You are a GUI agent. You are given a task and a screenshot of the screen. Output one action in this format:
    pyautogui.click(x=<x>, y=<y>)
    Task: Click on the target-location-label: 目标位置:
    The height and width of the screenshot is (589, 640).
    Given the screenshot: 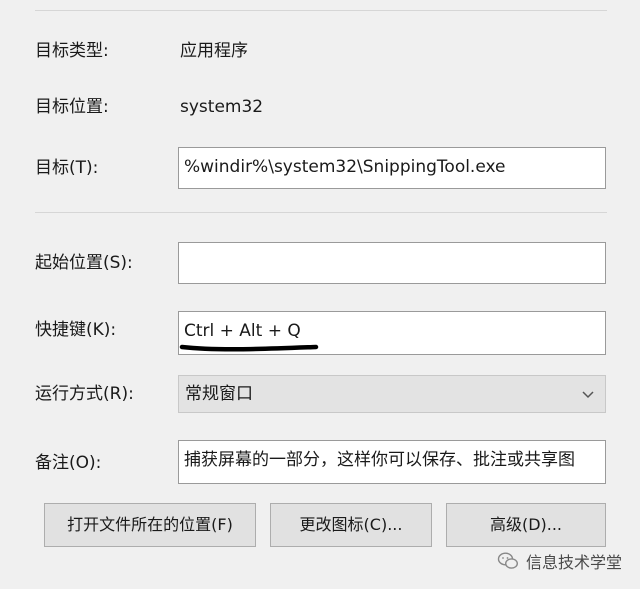 What is the action you would take?
    pyautogui.click(x=72, y=107)
    